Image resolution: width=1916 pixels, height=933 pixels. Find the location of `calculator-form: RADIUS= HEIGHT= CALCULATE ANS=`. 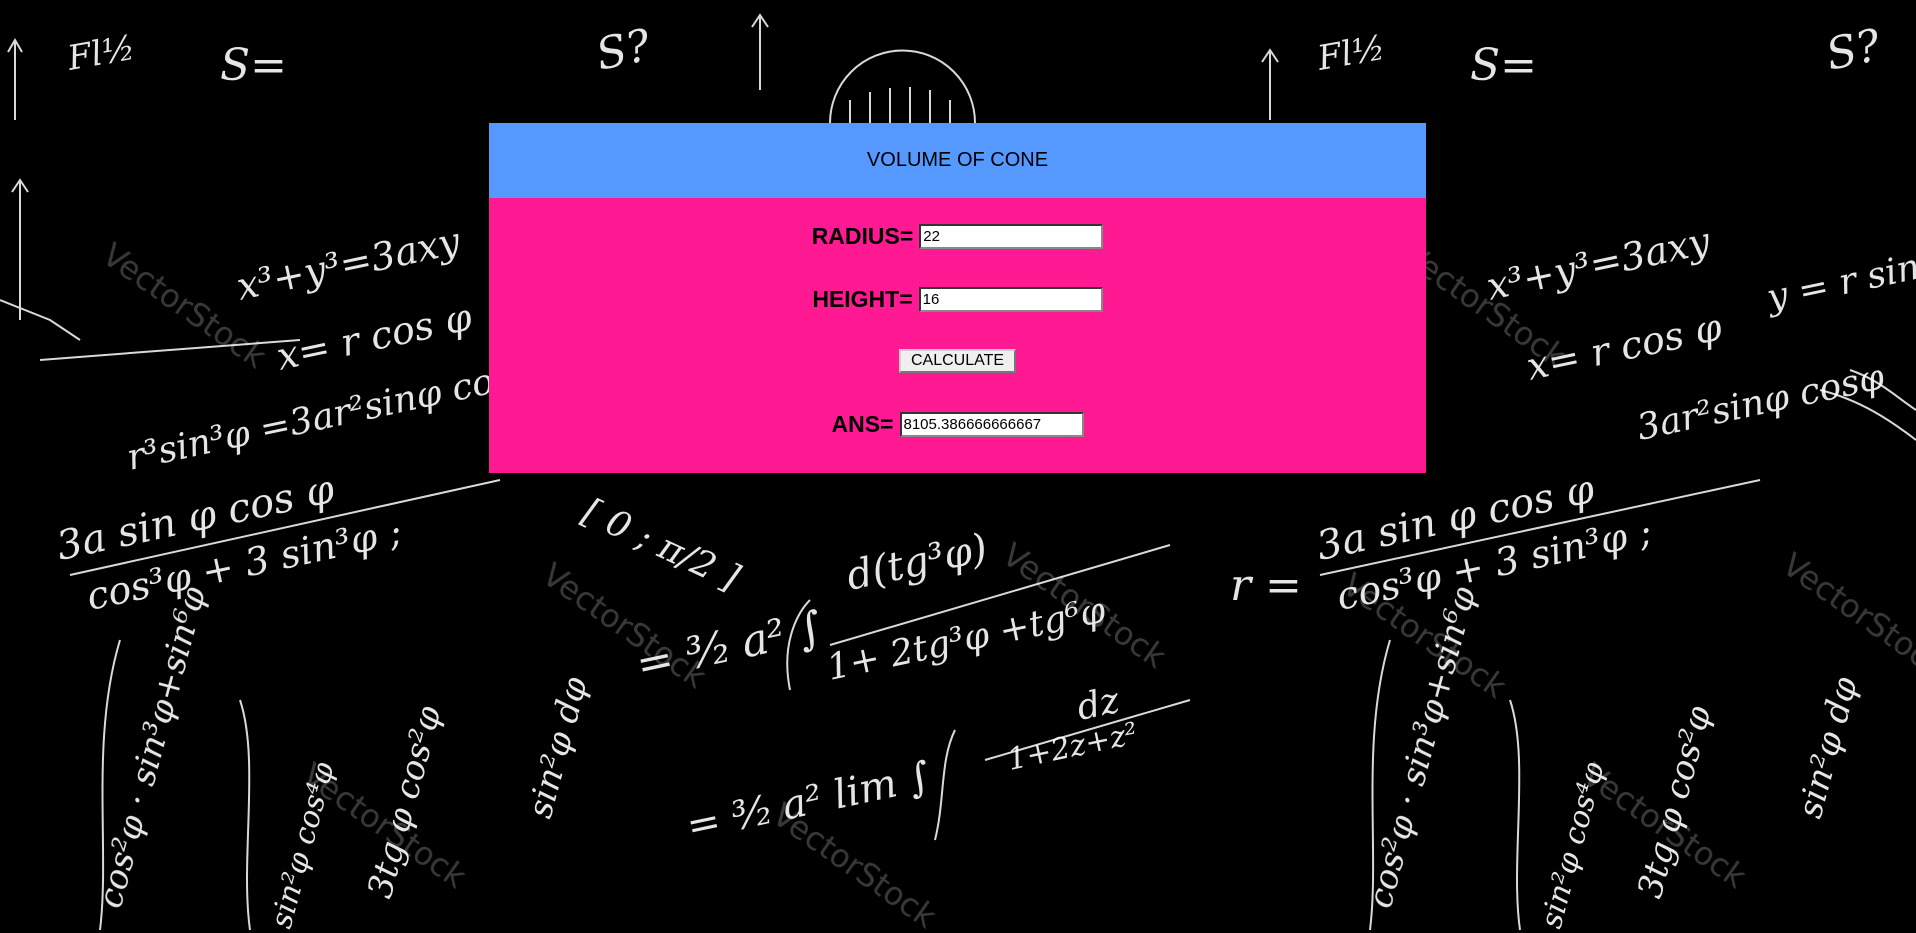

calculator-form: RADIUS= HEIGHT= CALCULATE ANS= is located at coordinates (957, 335).